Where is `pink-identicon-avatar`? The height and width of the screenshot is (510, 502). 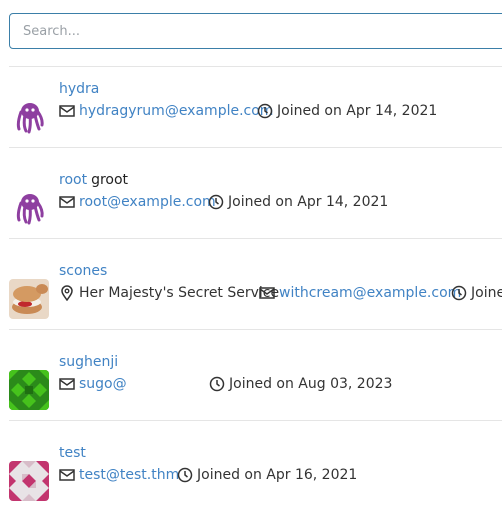
pink-identicon-avatar is located at coordinates (29, 481).